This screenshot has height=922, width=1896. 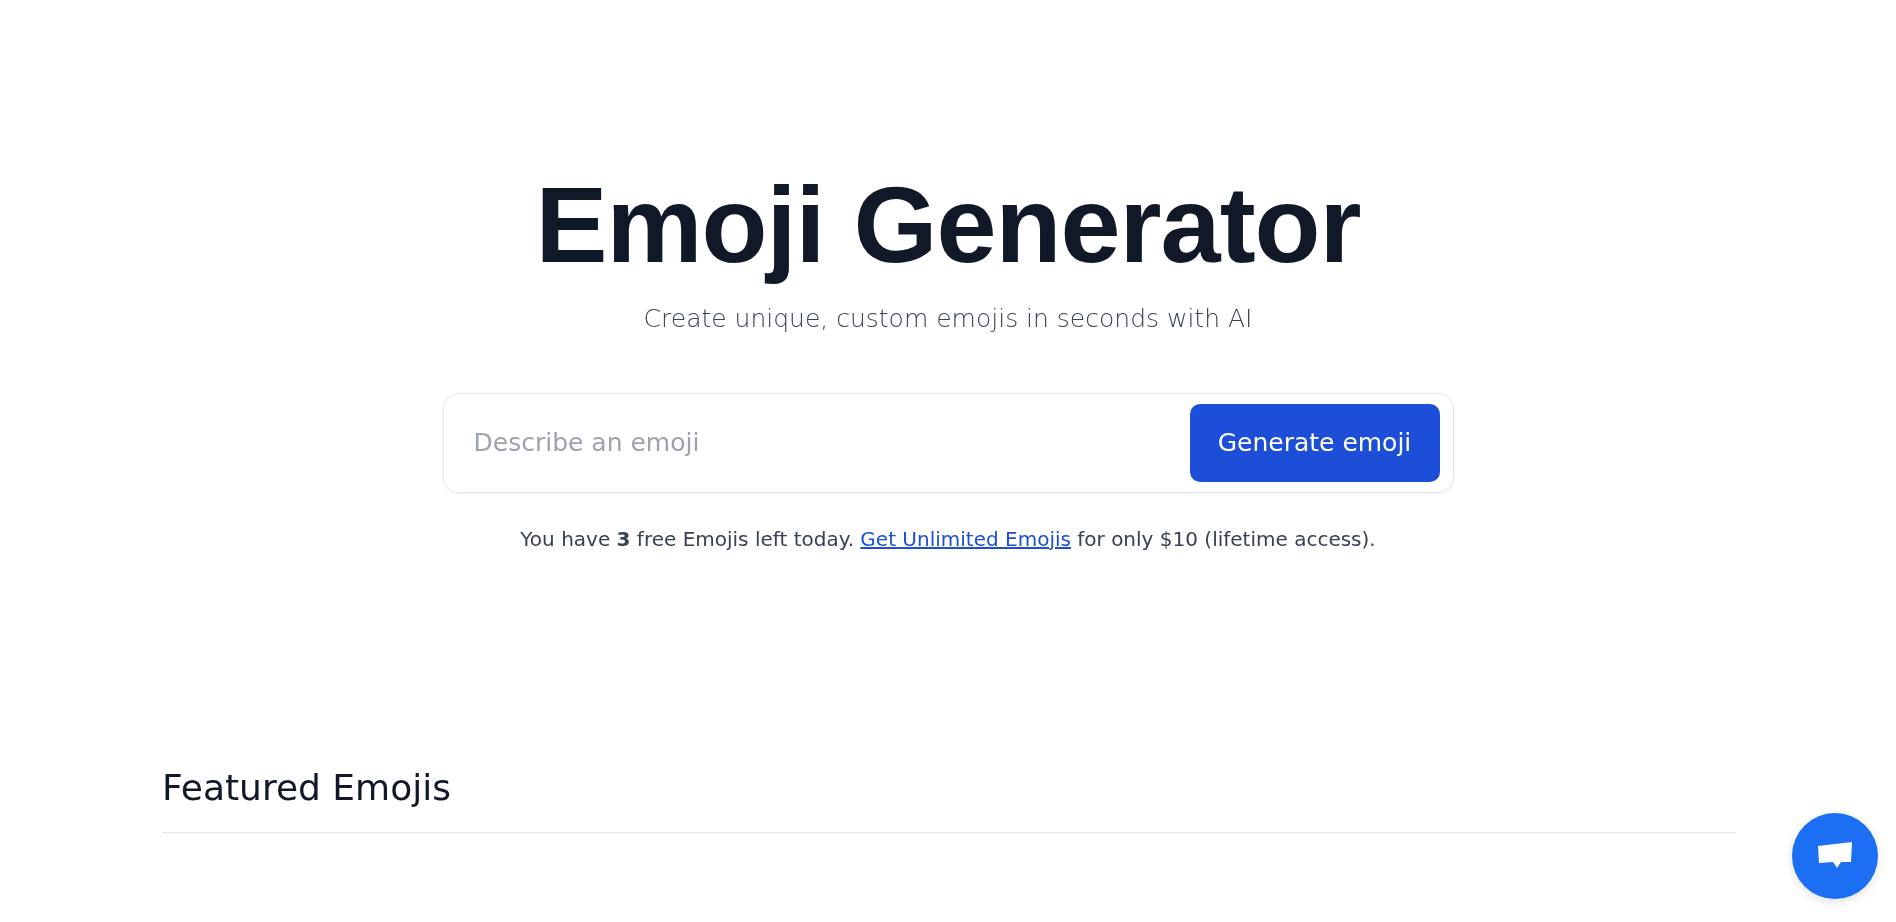 I want to click on unlimited-link: Get Unlimited Emojis, so click(x=965, y=538).